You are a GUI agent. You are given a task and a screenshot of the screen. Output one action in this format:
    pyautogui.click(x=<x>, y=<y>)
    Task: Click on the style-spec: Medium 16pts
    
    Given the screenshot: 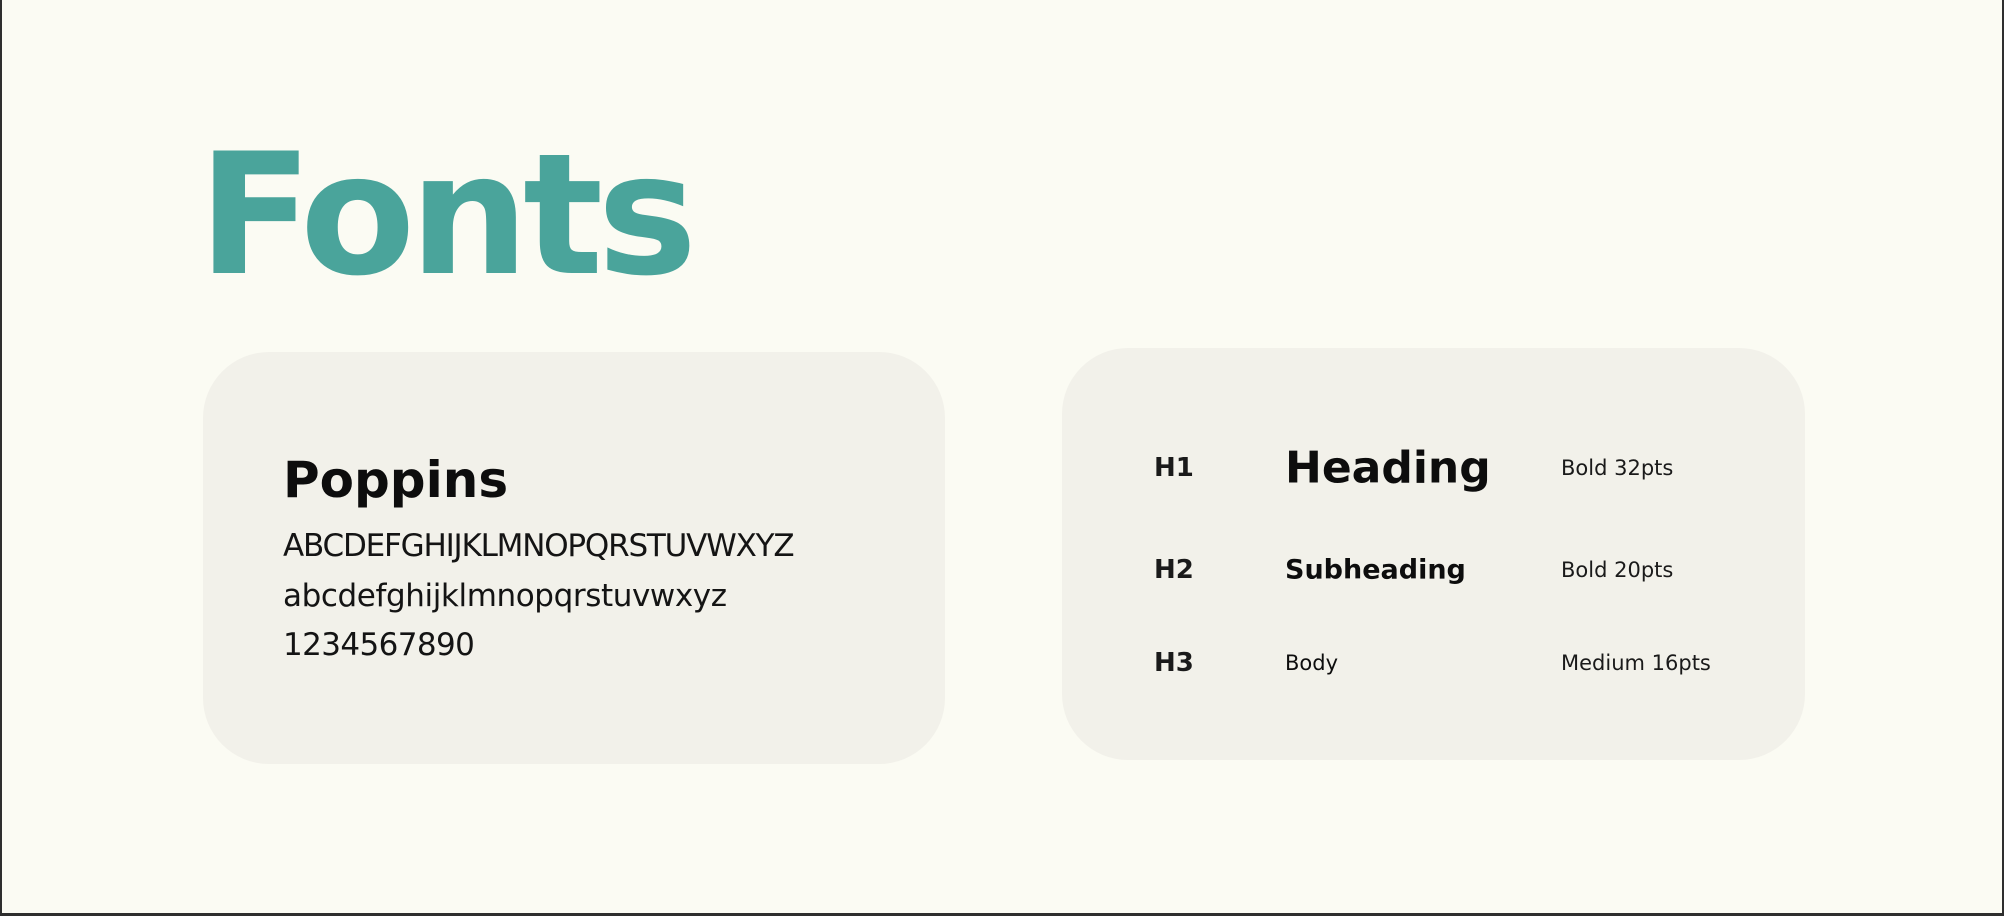 What is the action you would take?
    pyautogui.click(x=1636, y=663)
    